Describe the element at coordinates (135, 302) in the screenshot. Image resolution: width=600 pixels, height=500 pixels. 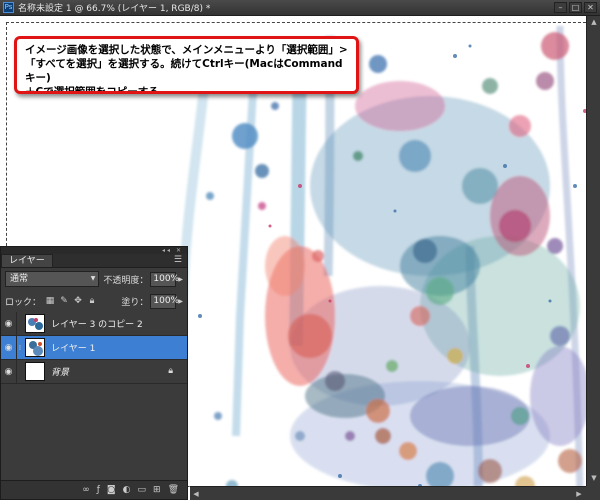
I see `fill-label: 塗り：` at that location.